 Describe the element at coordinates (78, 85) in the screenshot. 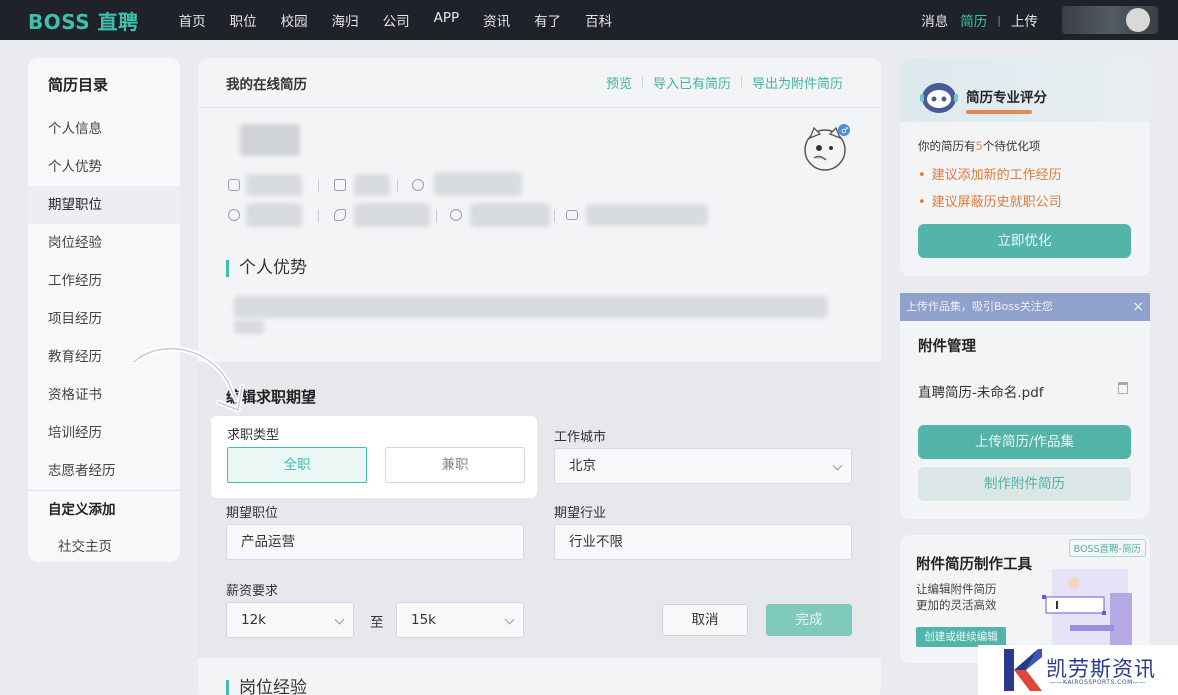

I see `sidebar-title: 简历目录` at that location.